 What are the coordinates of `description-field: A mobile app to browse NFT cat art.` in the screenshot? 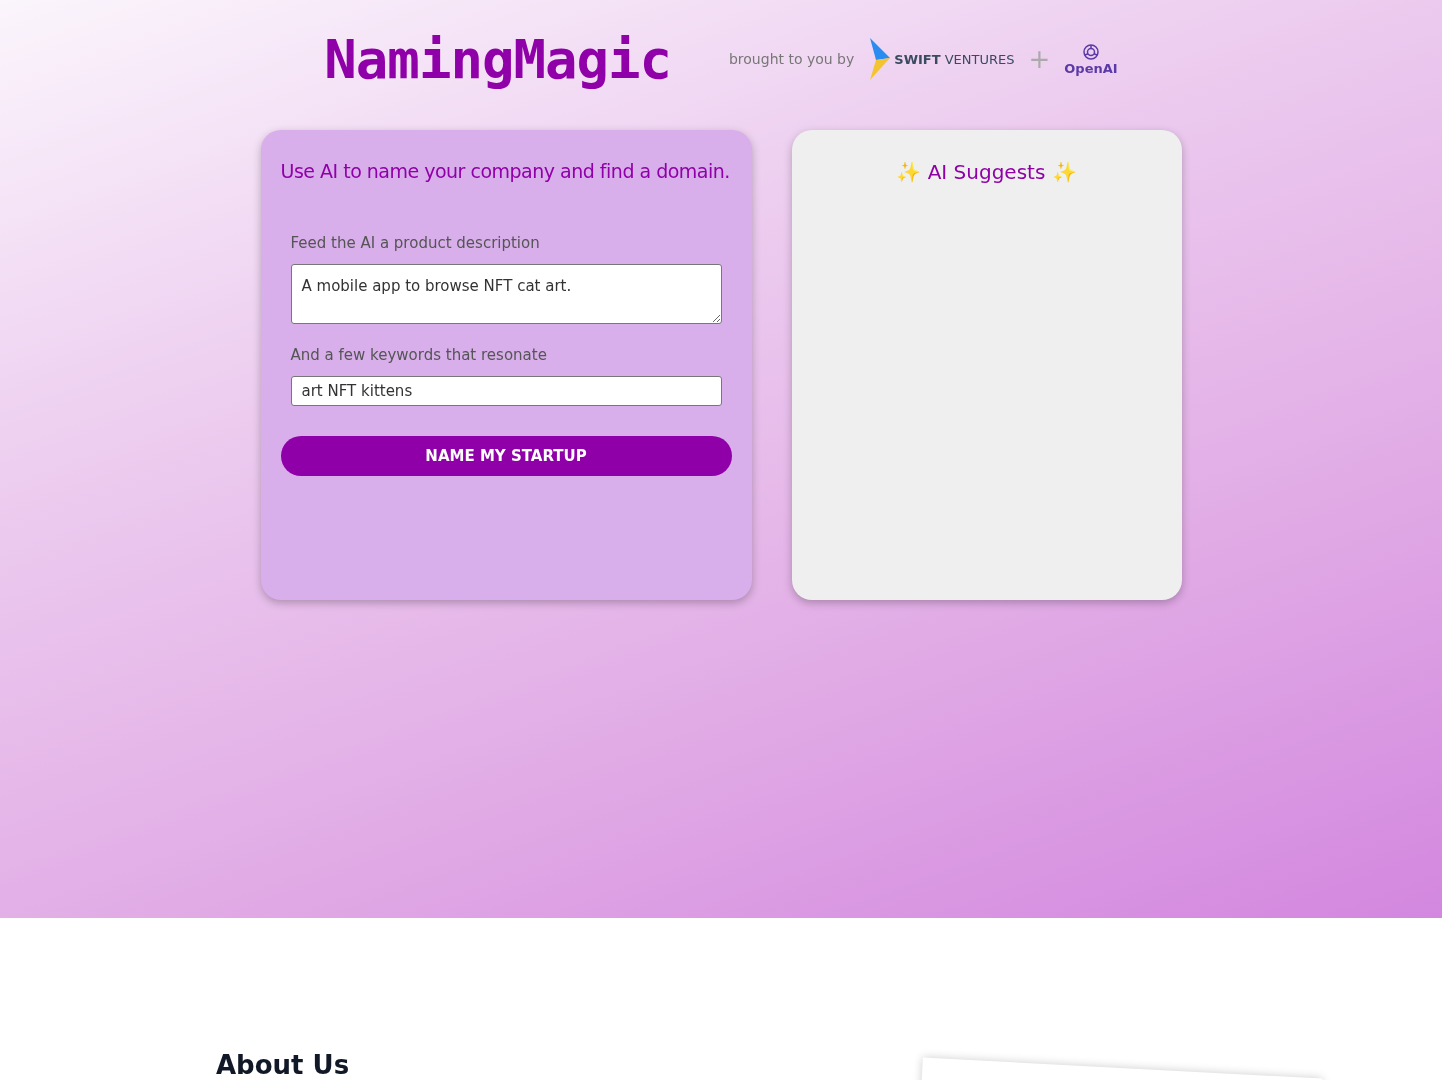 It's located at (506, 294).